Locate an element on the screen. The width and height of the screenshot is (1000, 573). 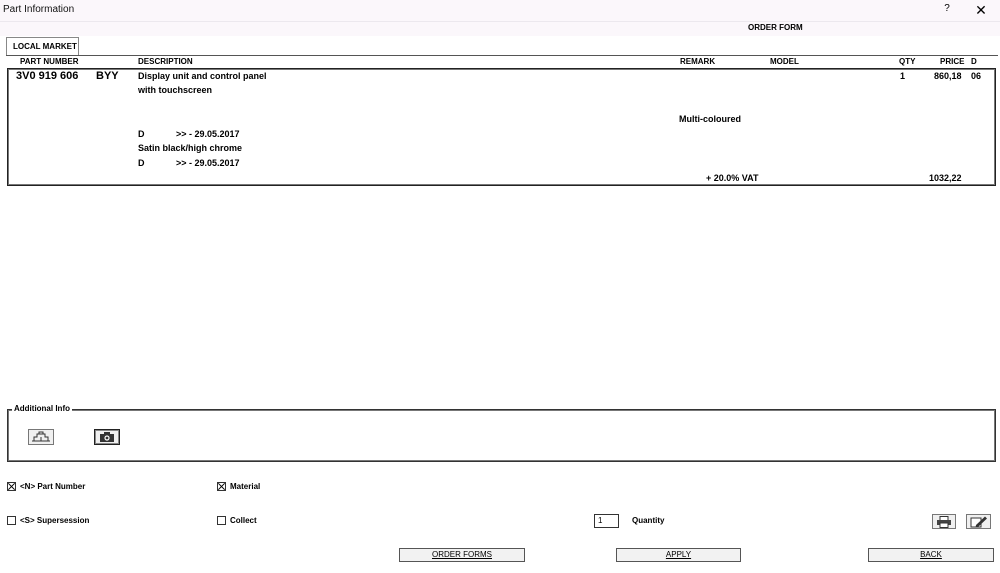
column-header-description: DESCRIPTION is located at coordinates (165, 61).